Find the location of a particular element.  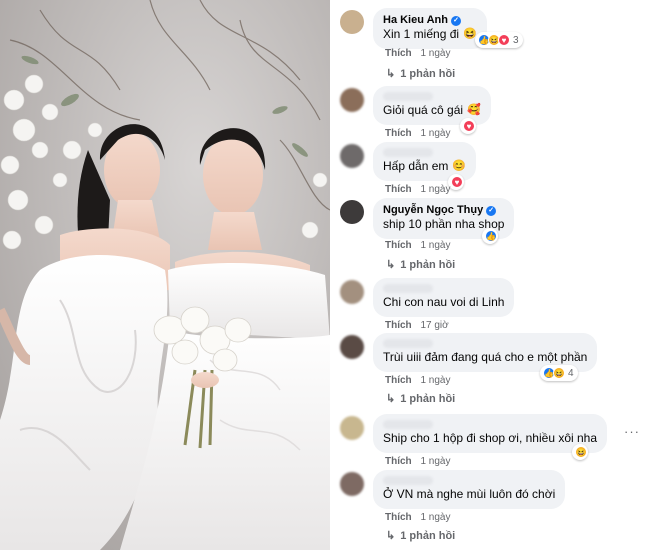

comment-text: Trùi uiii đảm đang quá cho e một phần is located at coordinates (485, 357).